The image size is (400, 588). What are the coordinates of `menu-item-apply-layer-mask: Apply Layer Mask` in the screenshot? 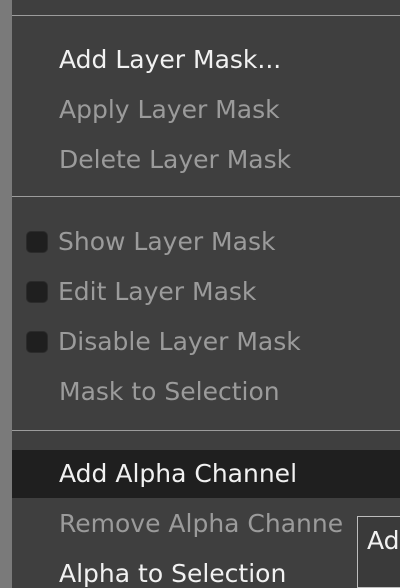 It's located at (206, 110).